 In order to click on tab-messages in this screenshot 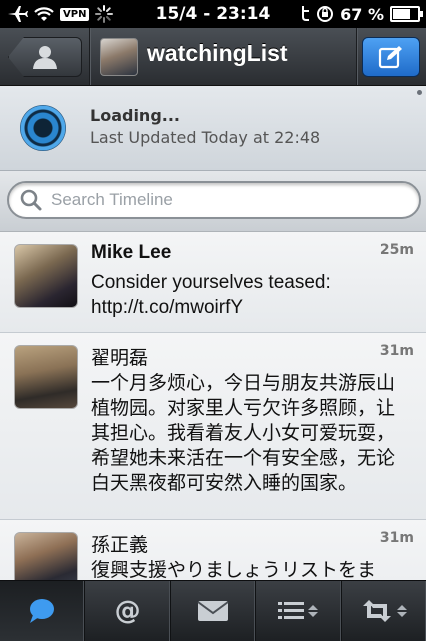, I will do `click(214, 611)`.